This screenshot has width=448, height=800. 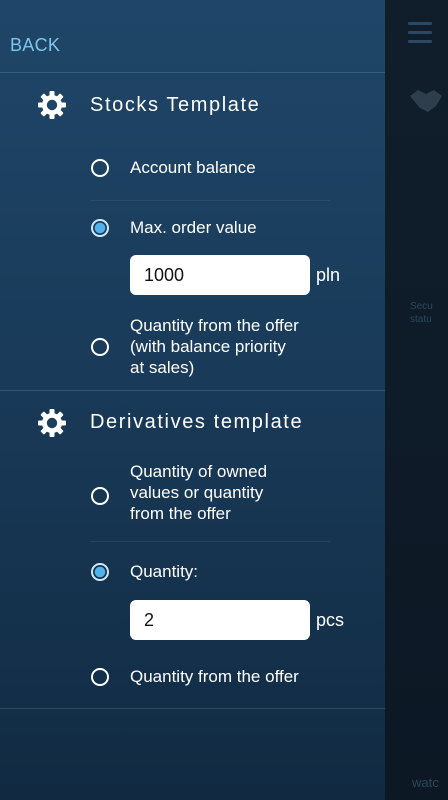 I want to click on background-view, so click(x=416, y=400).